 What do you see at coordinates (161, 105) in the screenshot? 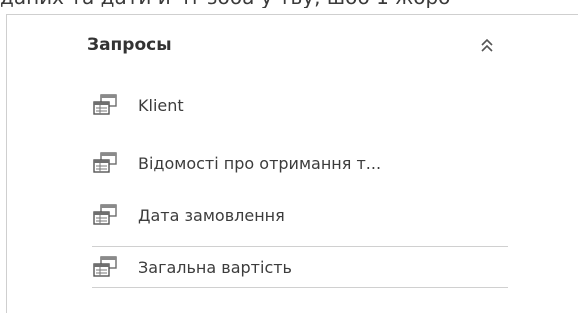
I see `list-item-label: Klient` at bounding box center [161, 105].